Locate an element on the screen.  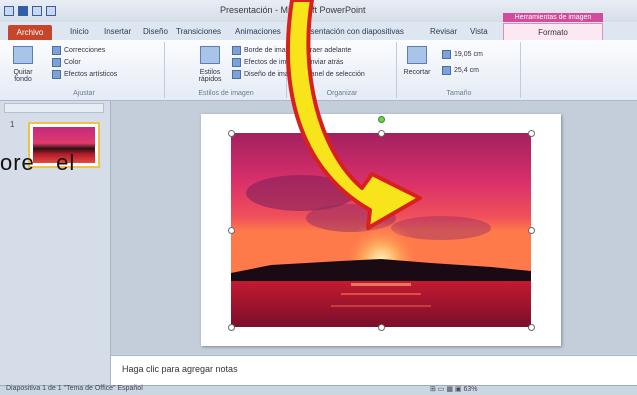
group-size-label: Tamaño is located at coordinates (459, 93).